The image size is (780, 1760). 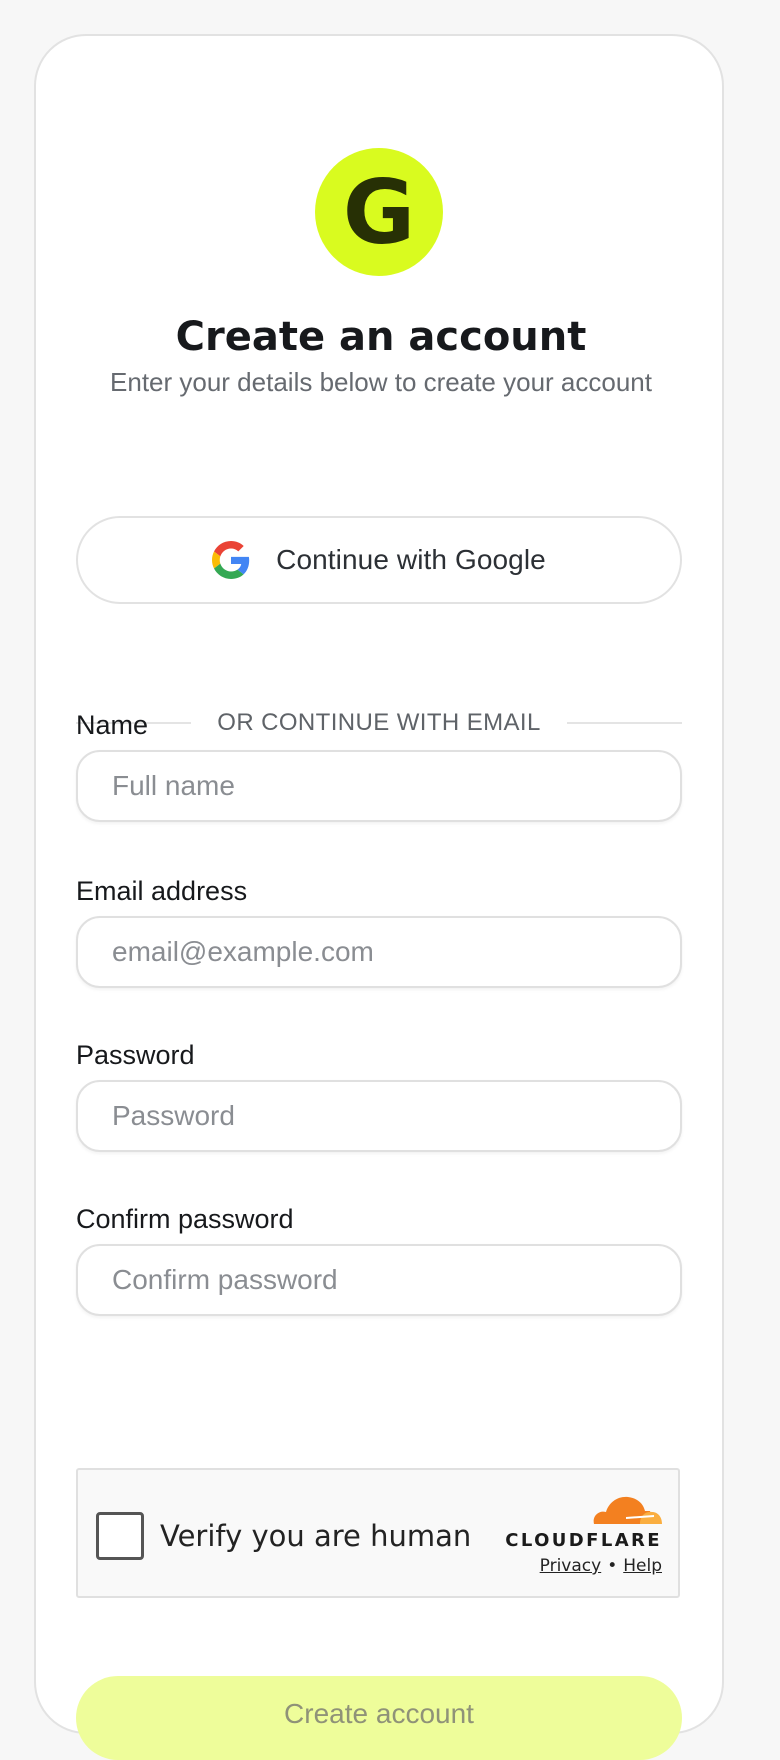 I want to click on app-logo: G, so click(x=379, y=212).